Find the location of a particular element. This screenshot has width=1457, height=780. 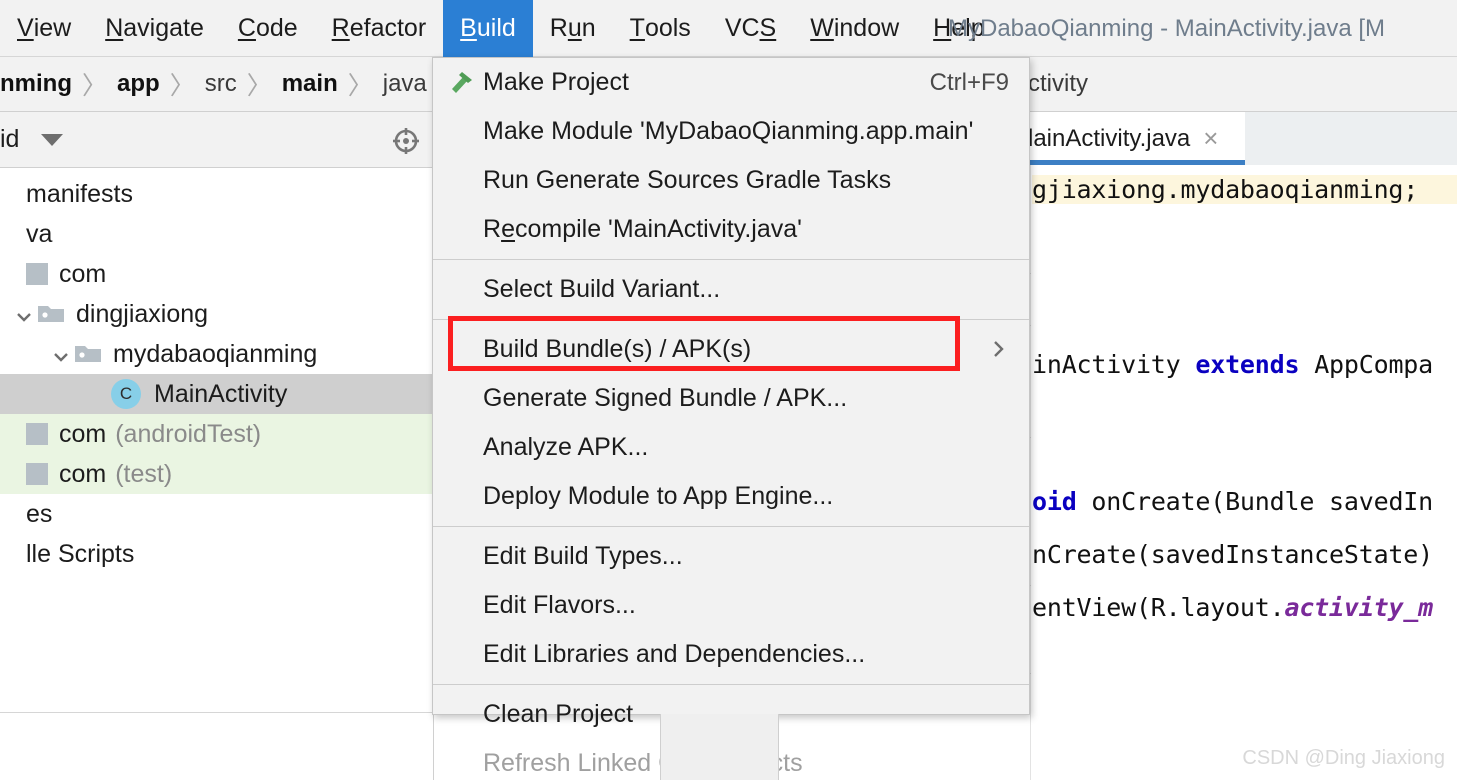

menu-item-run-generate-sources-gradle-tasks: Run Generate Sources Gradle Tasks is located at coordinates (731, 180).